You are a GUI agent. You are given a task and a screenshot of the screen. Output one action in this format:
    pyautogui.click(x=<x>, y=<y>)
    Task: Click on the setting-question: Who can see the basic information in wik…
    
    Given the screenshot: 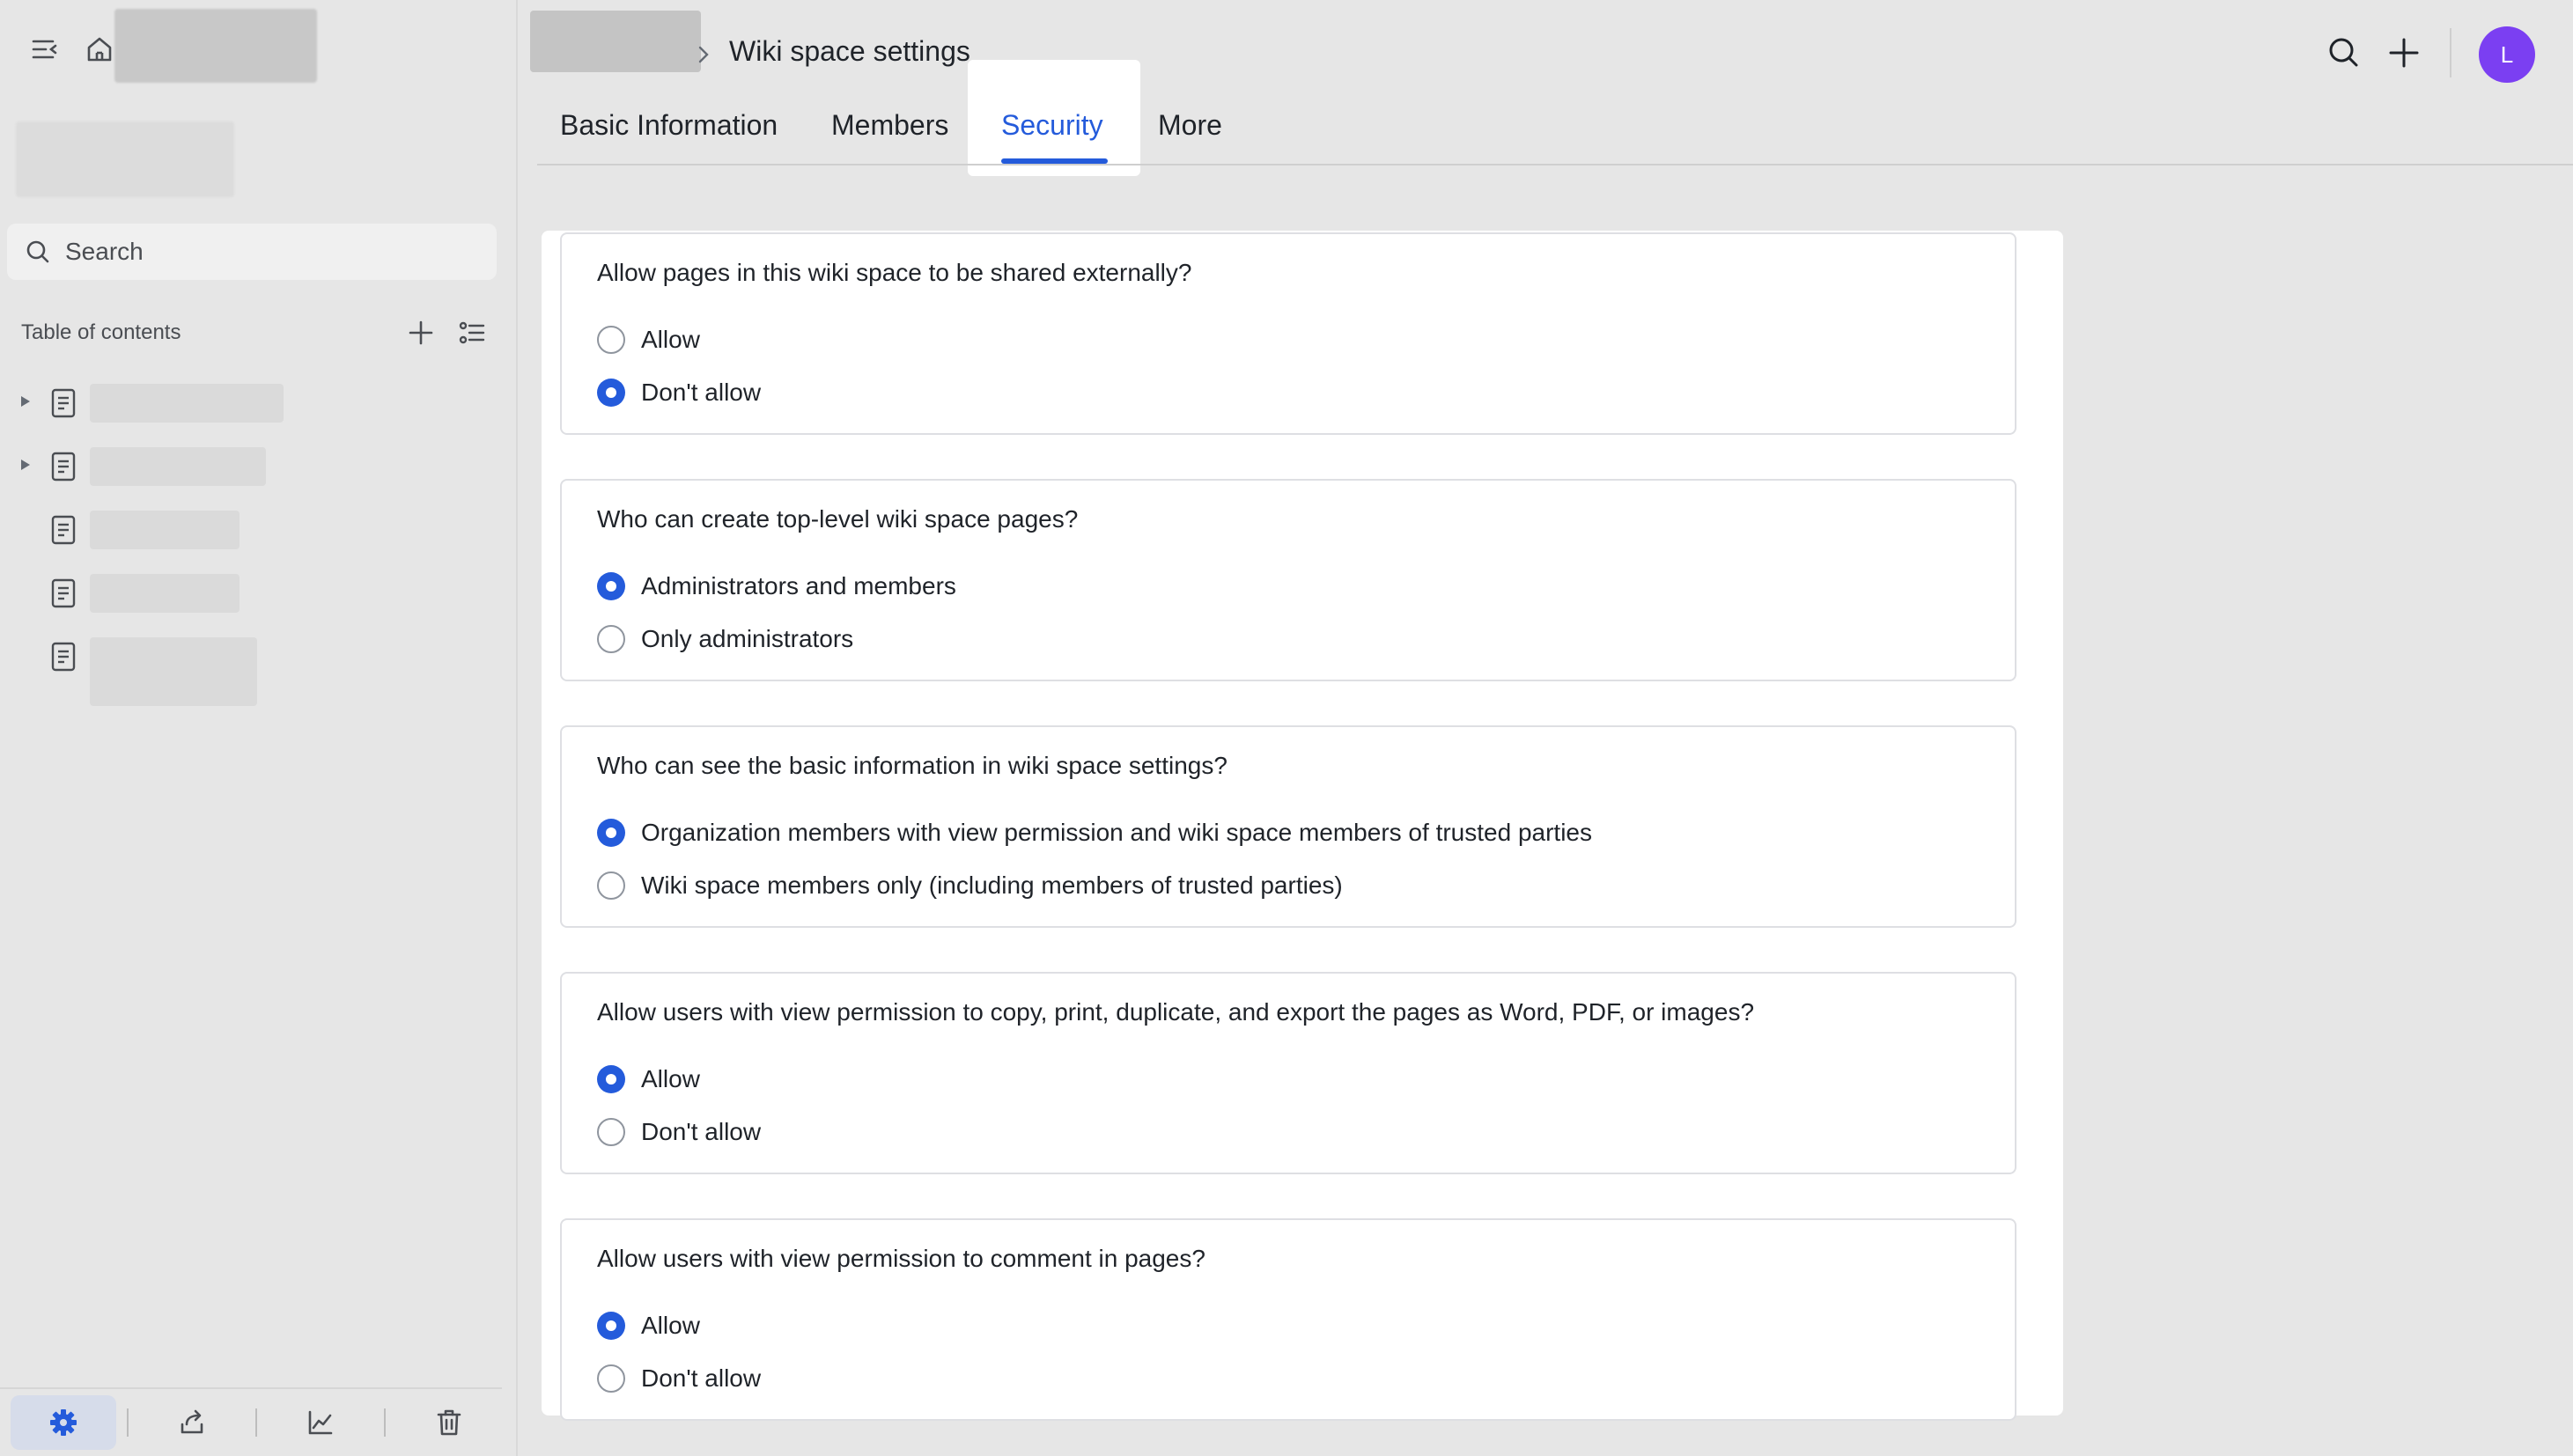 What is the action you would take?
    pyautogui.click(x=912, y=765)
    